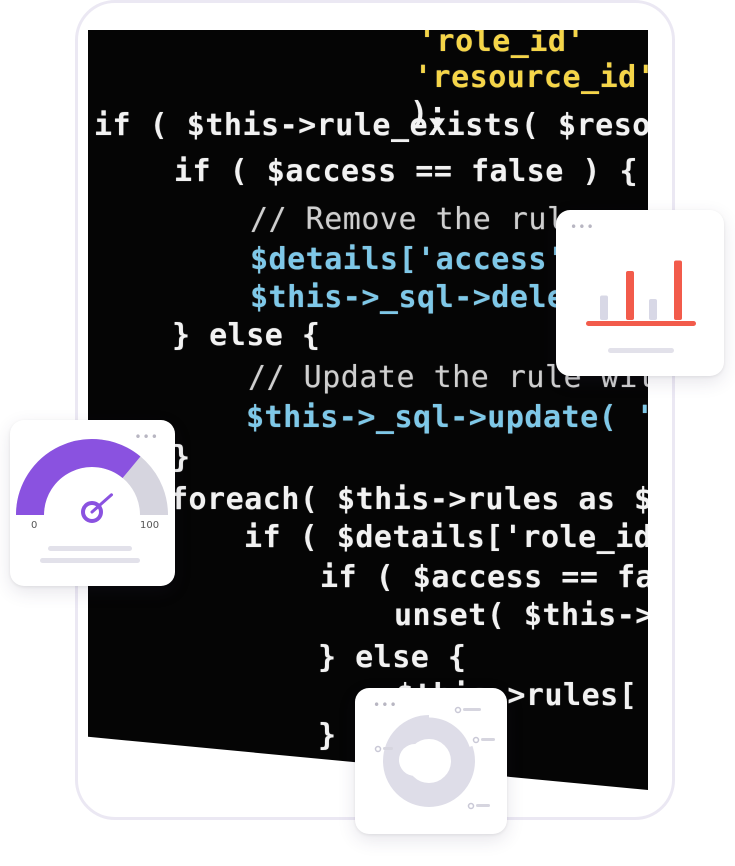  I want to click on bar-chart-widget: •••, so click(640, 293).